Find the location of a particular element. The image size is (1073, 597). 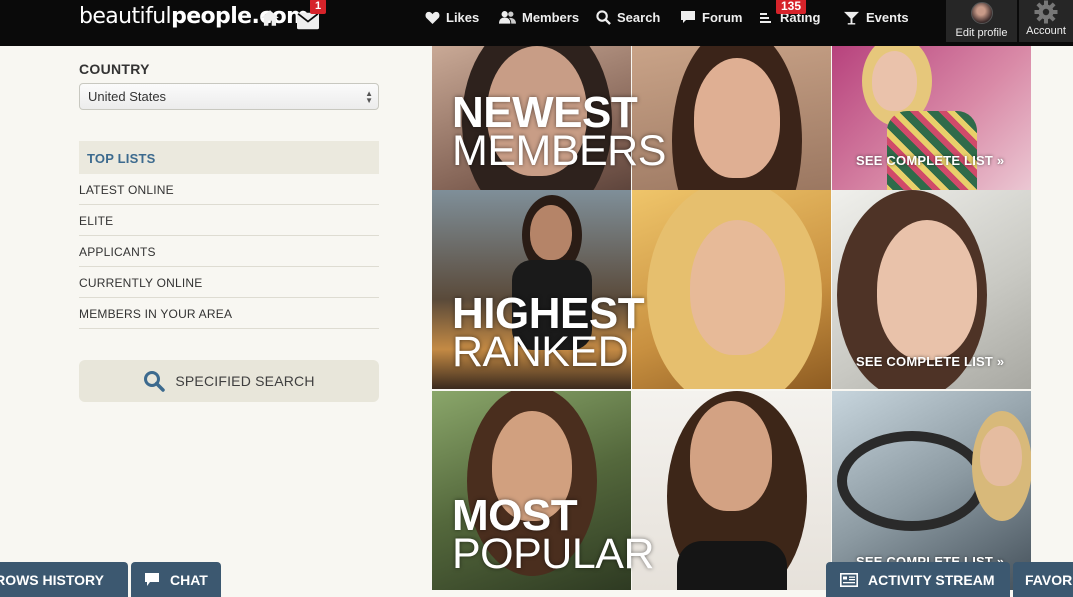

nav-members-label: Members is located at coordinates (551, 17).